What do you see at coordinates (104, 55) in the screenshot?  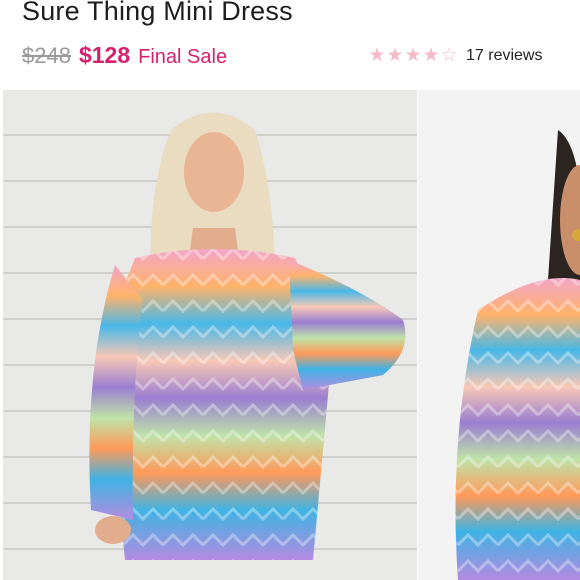 I see `sale-price: $128` at bounding box center [104, 55].